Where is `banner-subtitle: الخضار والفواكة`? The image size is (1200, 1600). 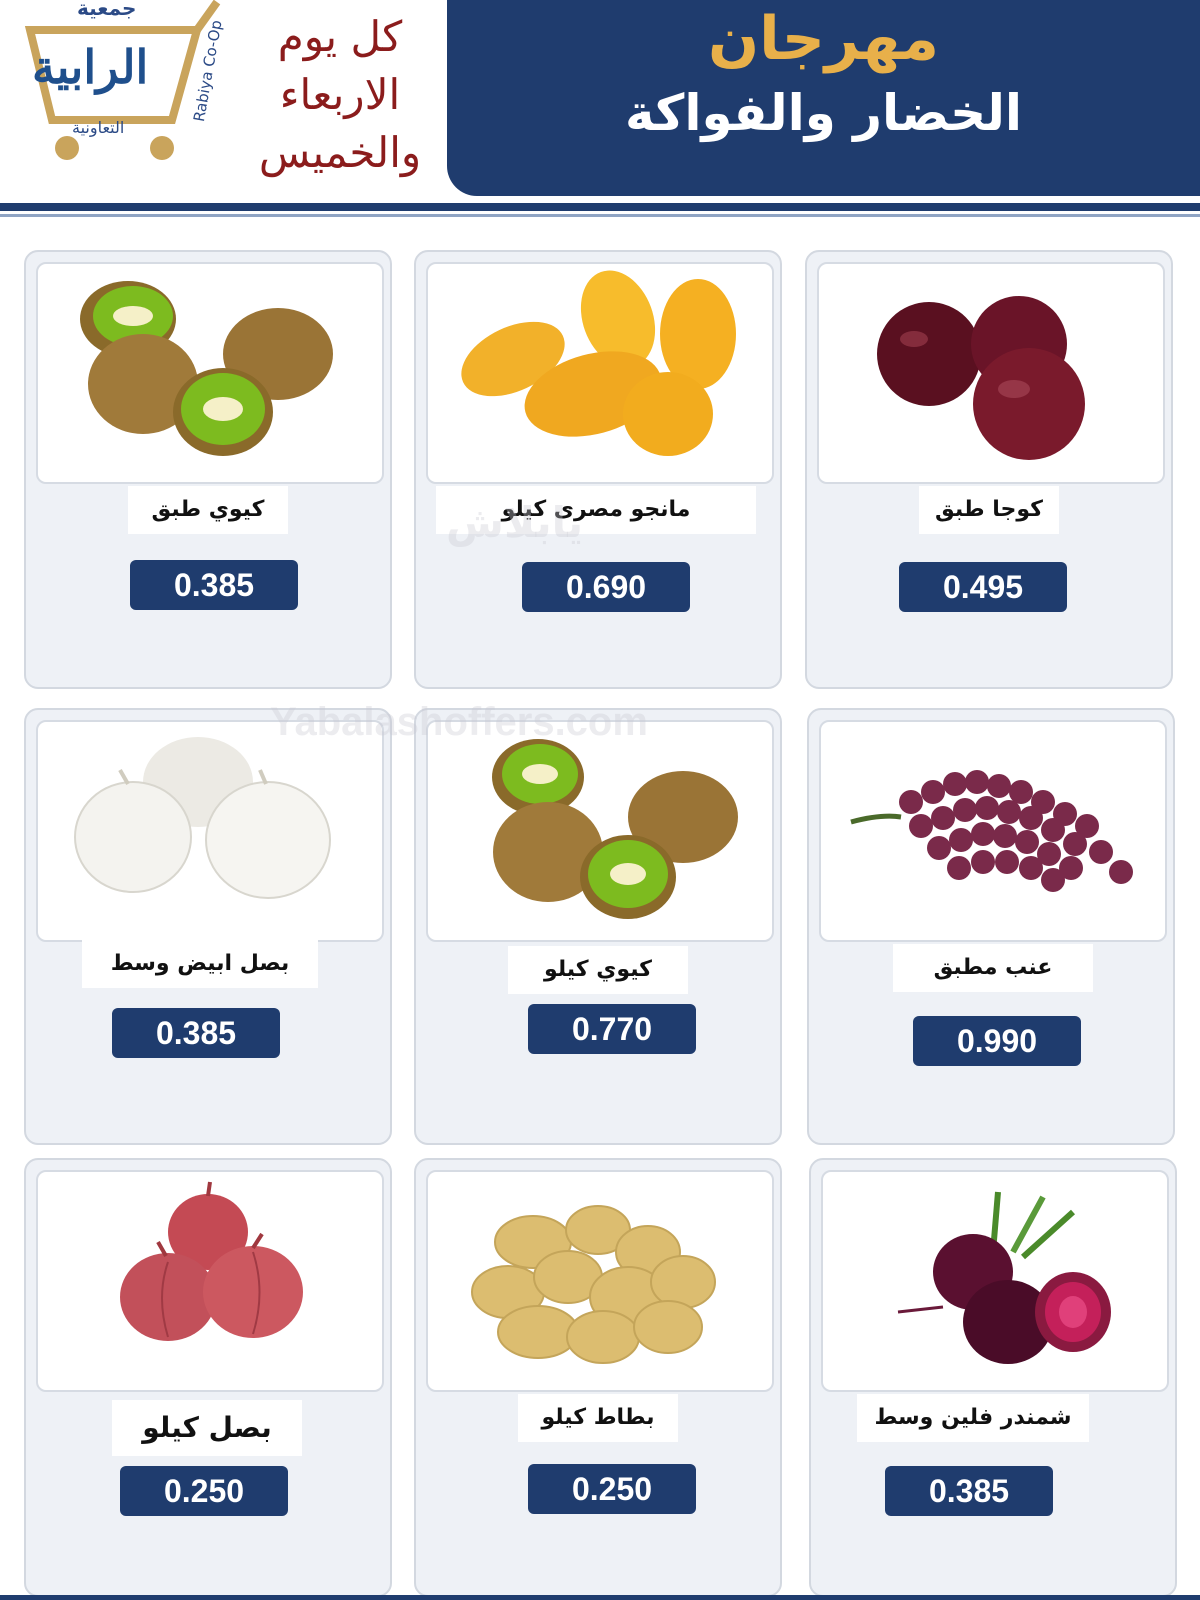 banner-subtitle: الخضار والفواكة is located at coordinates (823, 113).